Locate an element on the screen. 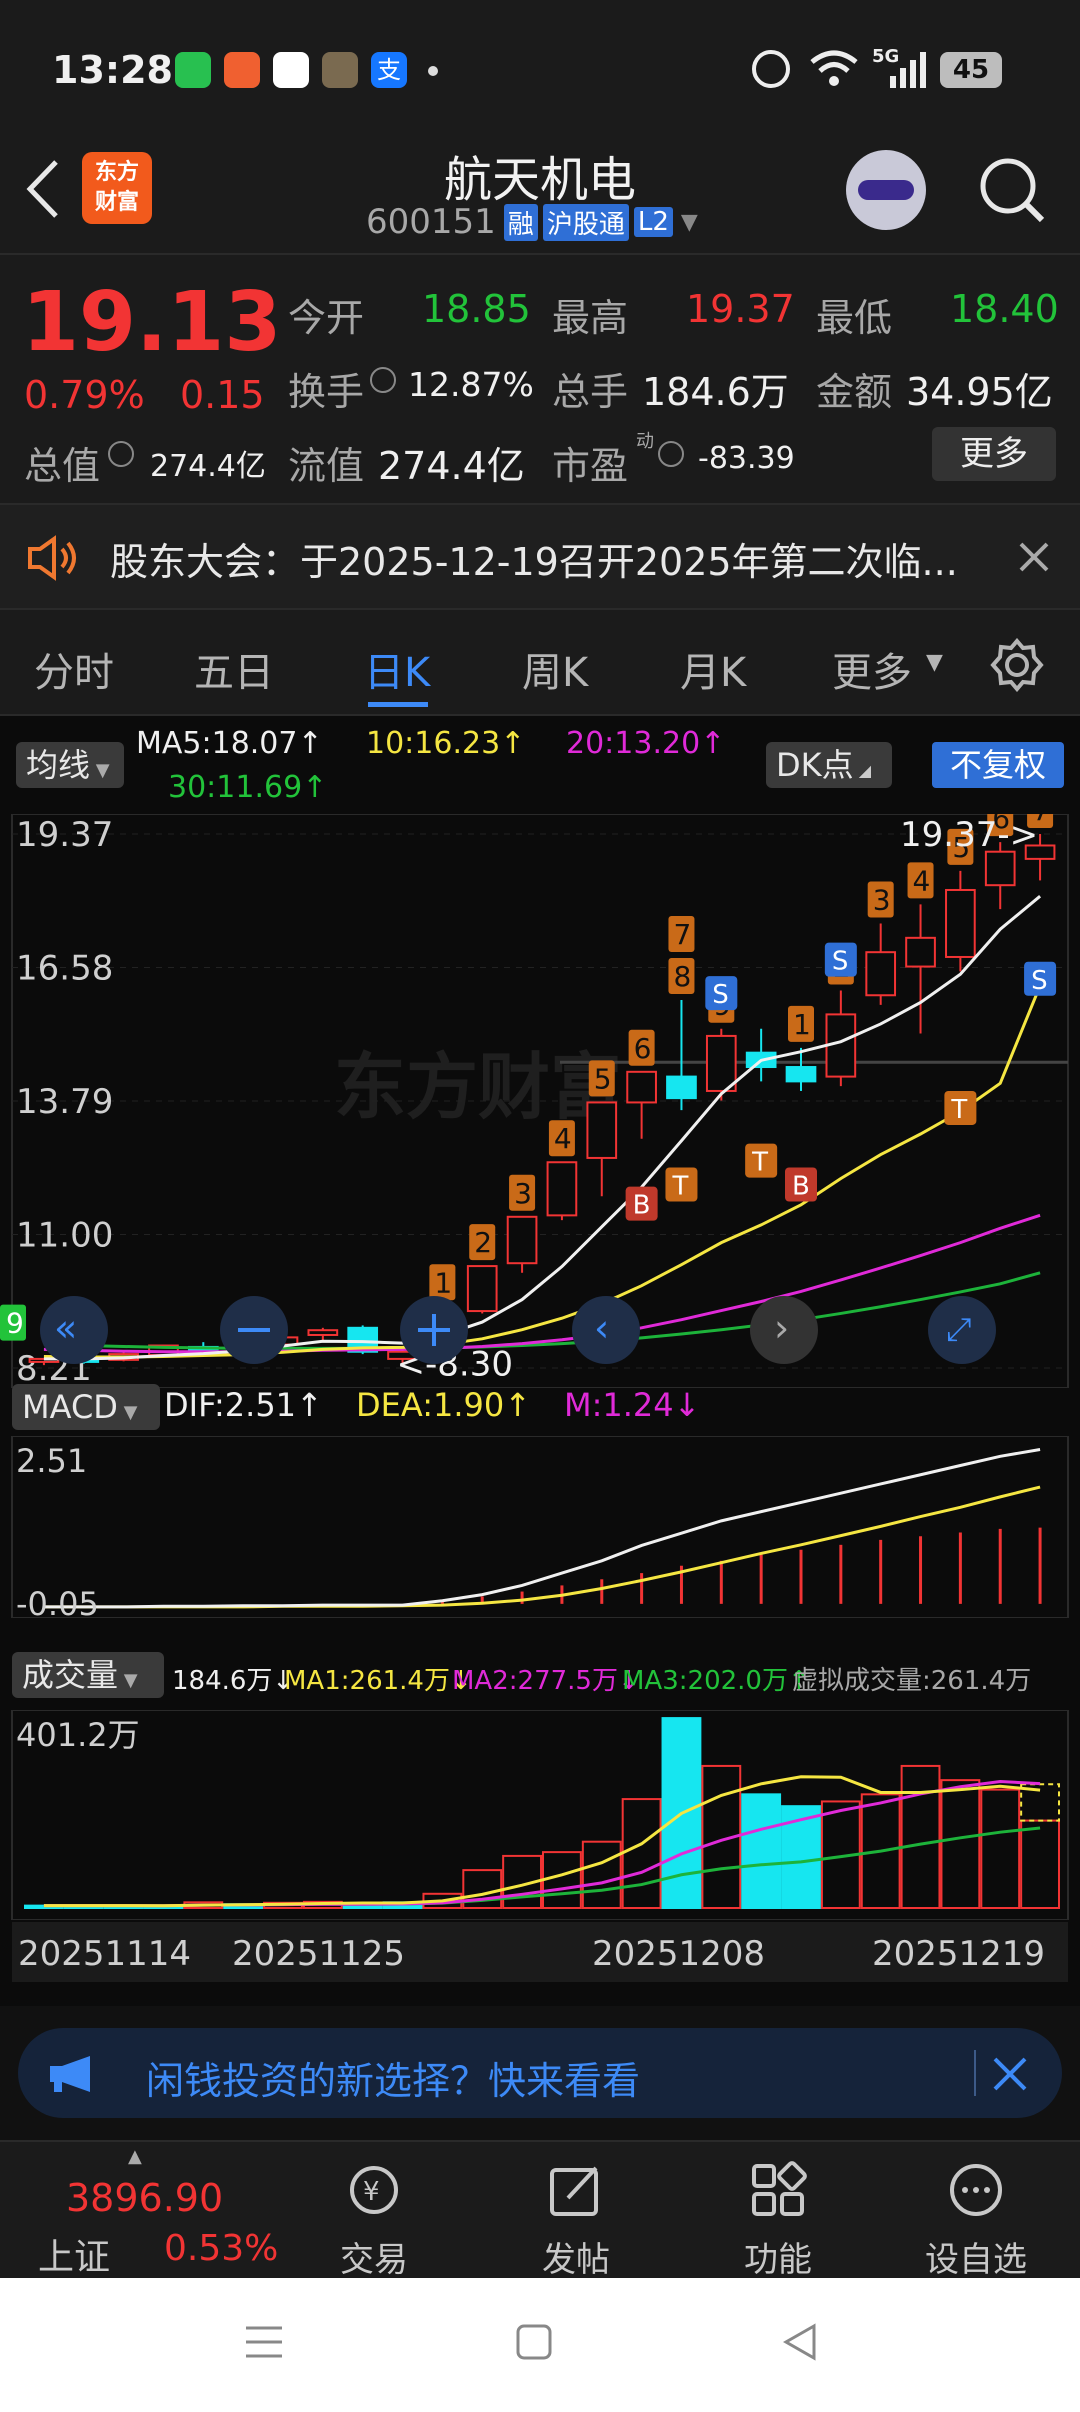 The width and height of the screenshot is (1080, 2412). scroll-left-fast-button: « is located at coordinates (74, 1330).